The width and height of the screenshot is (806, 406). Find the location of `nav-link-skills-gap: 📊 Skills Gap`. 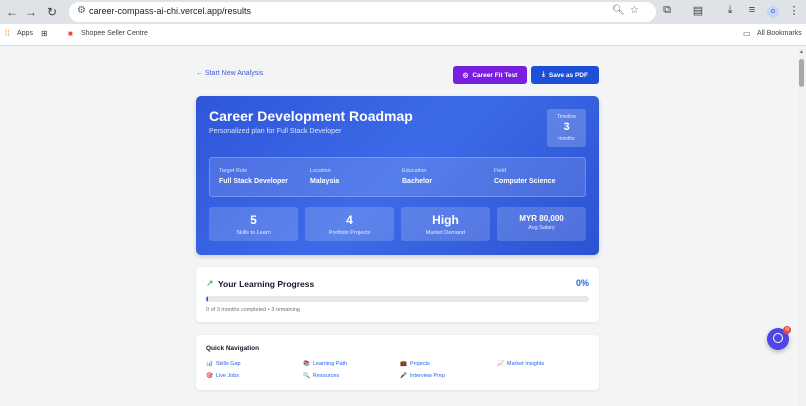

nav-link-skills-gap: 📊 Skills Gap is located at coordinates (223, 364).